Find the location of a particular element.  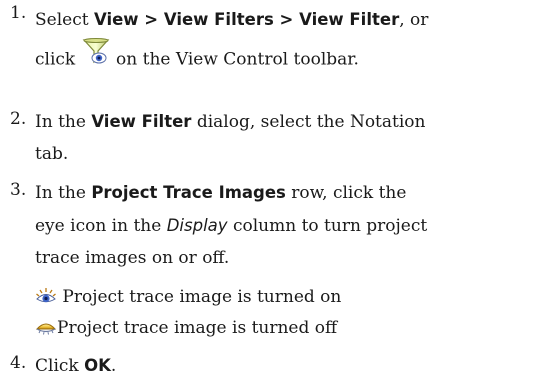

legend-on-label: Project trace image is turned on is located at coordinates (199, 297).